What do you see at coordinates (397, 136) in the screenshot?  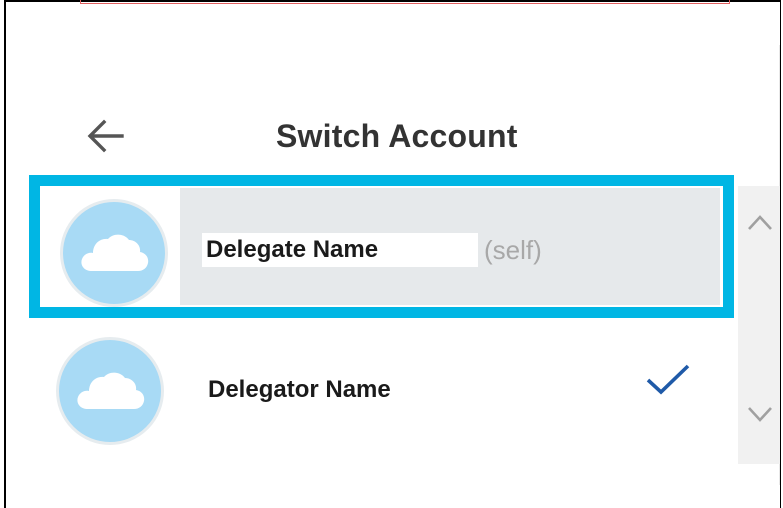 I see `page-title: Switch Account` at bounding box center [397, 136].